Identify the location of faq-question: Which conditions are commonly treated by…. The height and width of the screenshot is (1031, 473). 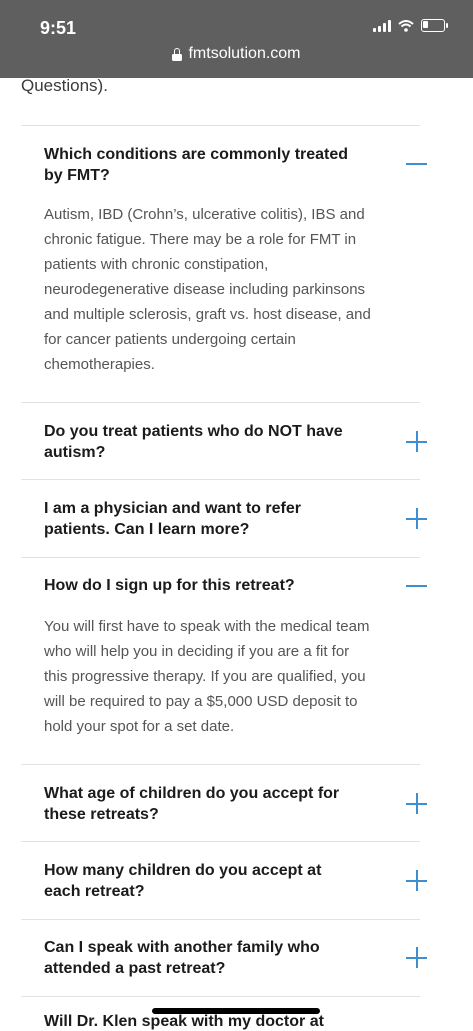
(212, 165).